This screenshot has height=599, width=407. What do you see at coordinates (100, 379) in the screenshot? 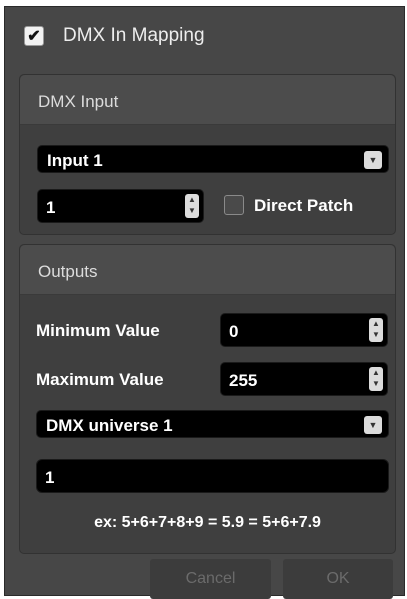
I see `maximum-value-label: Maximum Value` at bounding box center [100, 379].